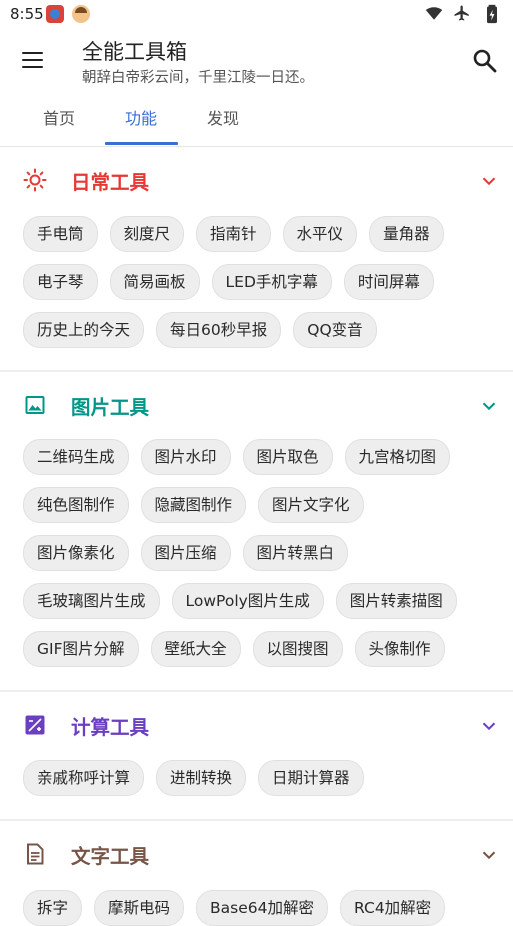  Describe the element at coordinates (84, 778) in the screenshot. I see `tool-relative-calc: 亲戚称呼计算` at that location.